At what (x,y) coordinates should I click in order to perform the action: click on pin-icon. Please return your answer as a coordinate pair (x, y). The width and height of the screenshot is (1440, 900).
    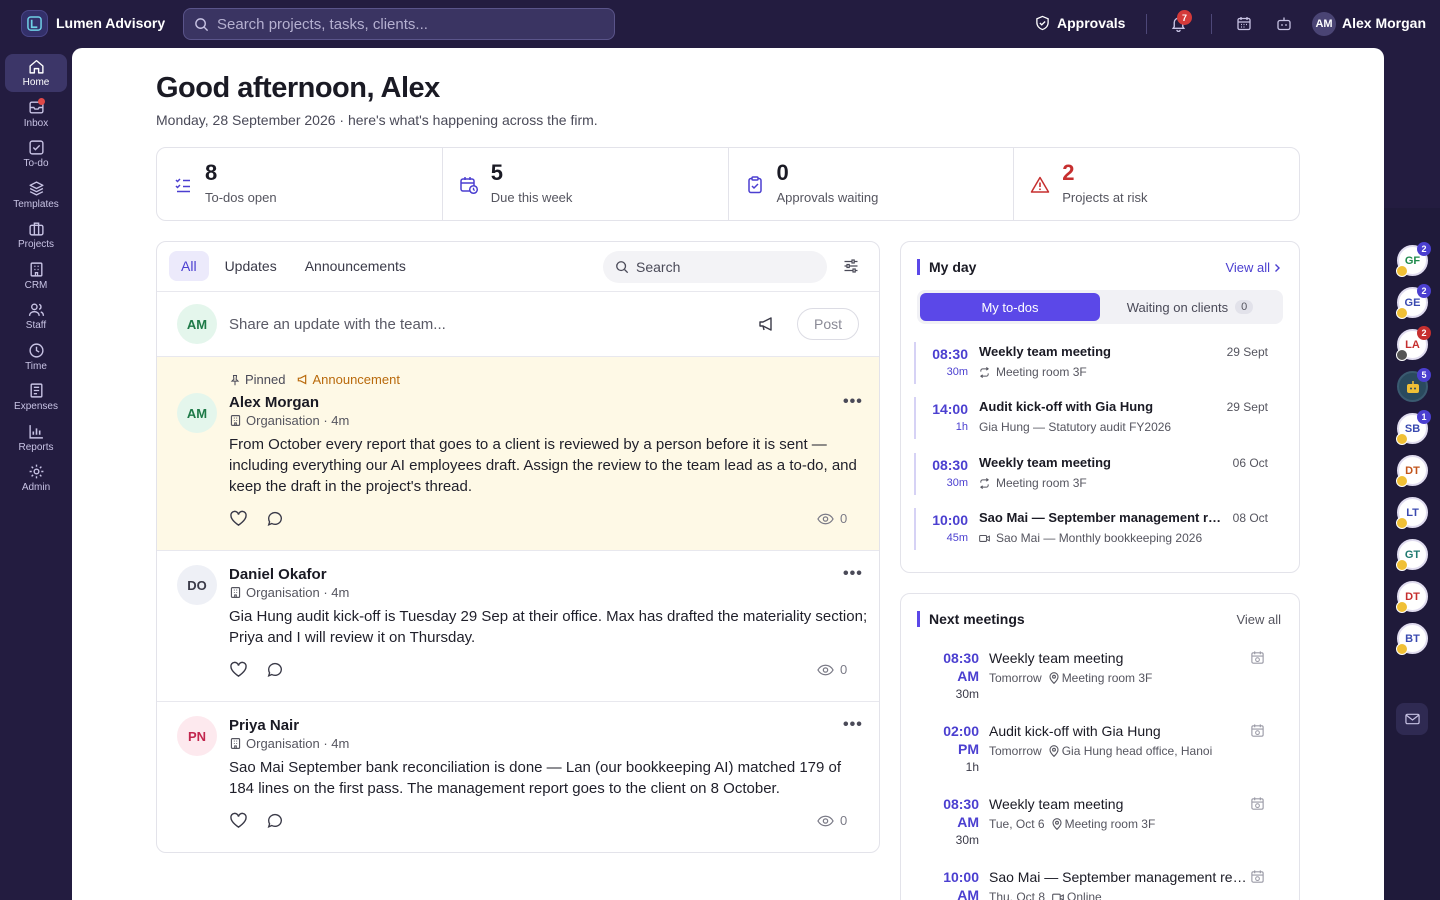
    Looking at the image, I should click on (235, 379).